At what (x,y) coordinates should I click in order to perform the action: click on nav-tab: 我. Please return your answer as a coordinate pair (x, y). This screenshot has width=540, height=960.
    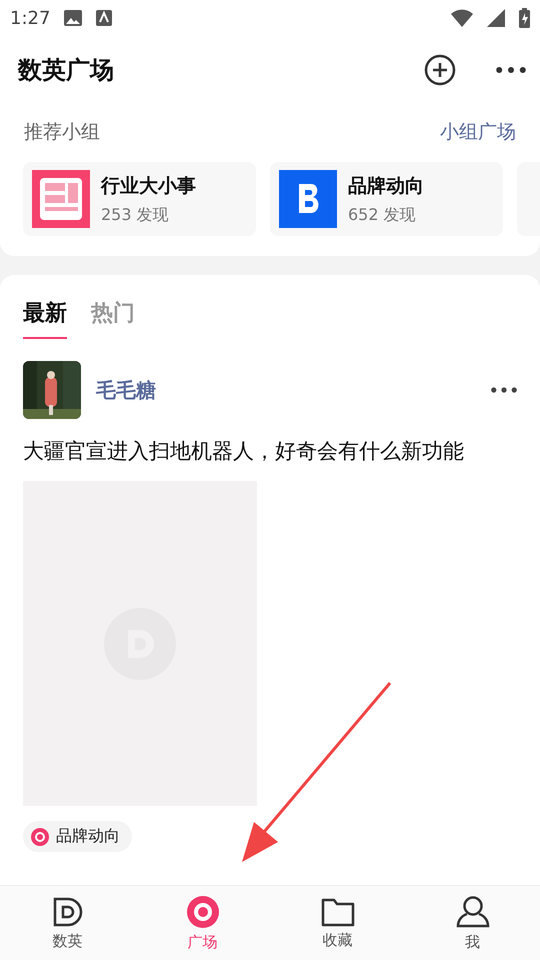
    Looking at the image, I should click on (472, 923).